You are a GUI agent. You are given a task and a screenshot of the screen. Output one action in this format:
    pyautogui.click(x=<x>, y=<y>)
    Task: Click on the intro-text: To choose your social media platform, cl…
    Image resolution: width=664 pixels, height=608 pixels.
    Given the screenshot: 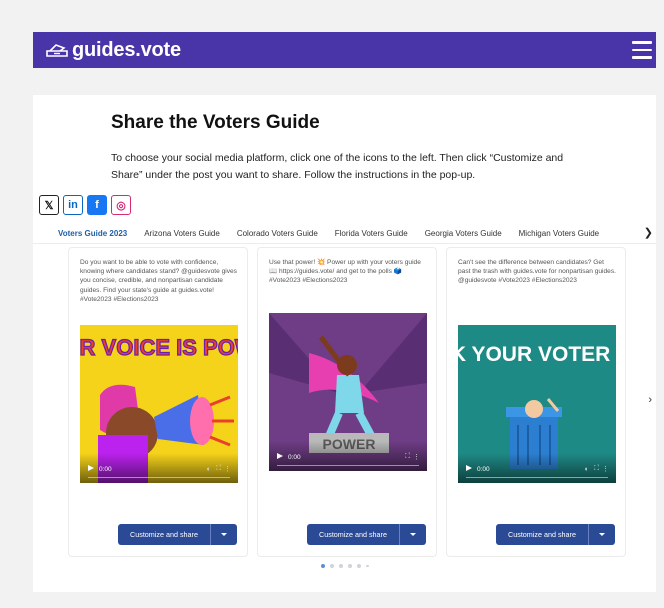 What is the action you would take?
    pyautogui.click(x=337, y=166)
    